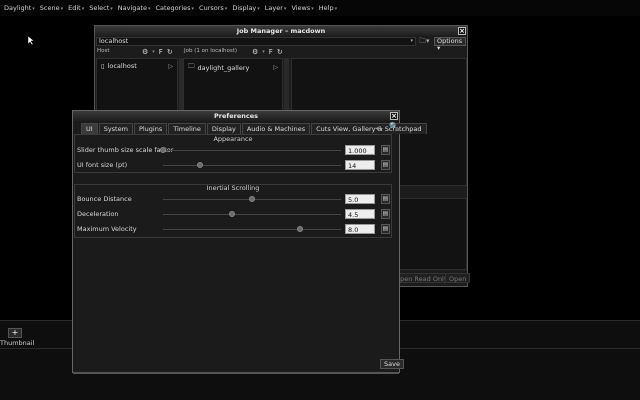  I want to click on tab-scroll-arrows: ◂ ▸, so click(379, 128).